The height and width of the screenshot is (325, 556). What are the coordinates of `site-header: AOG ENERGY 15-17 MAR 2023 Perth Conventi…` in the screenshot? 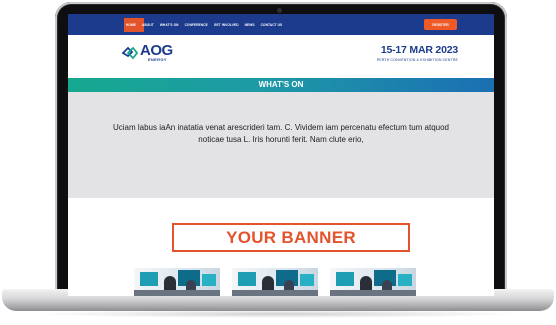 It's located at (281, 56).